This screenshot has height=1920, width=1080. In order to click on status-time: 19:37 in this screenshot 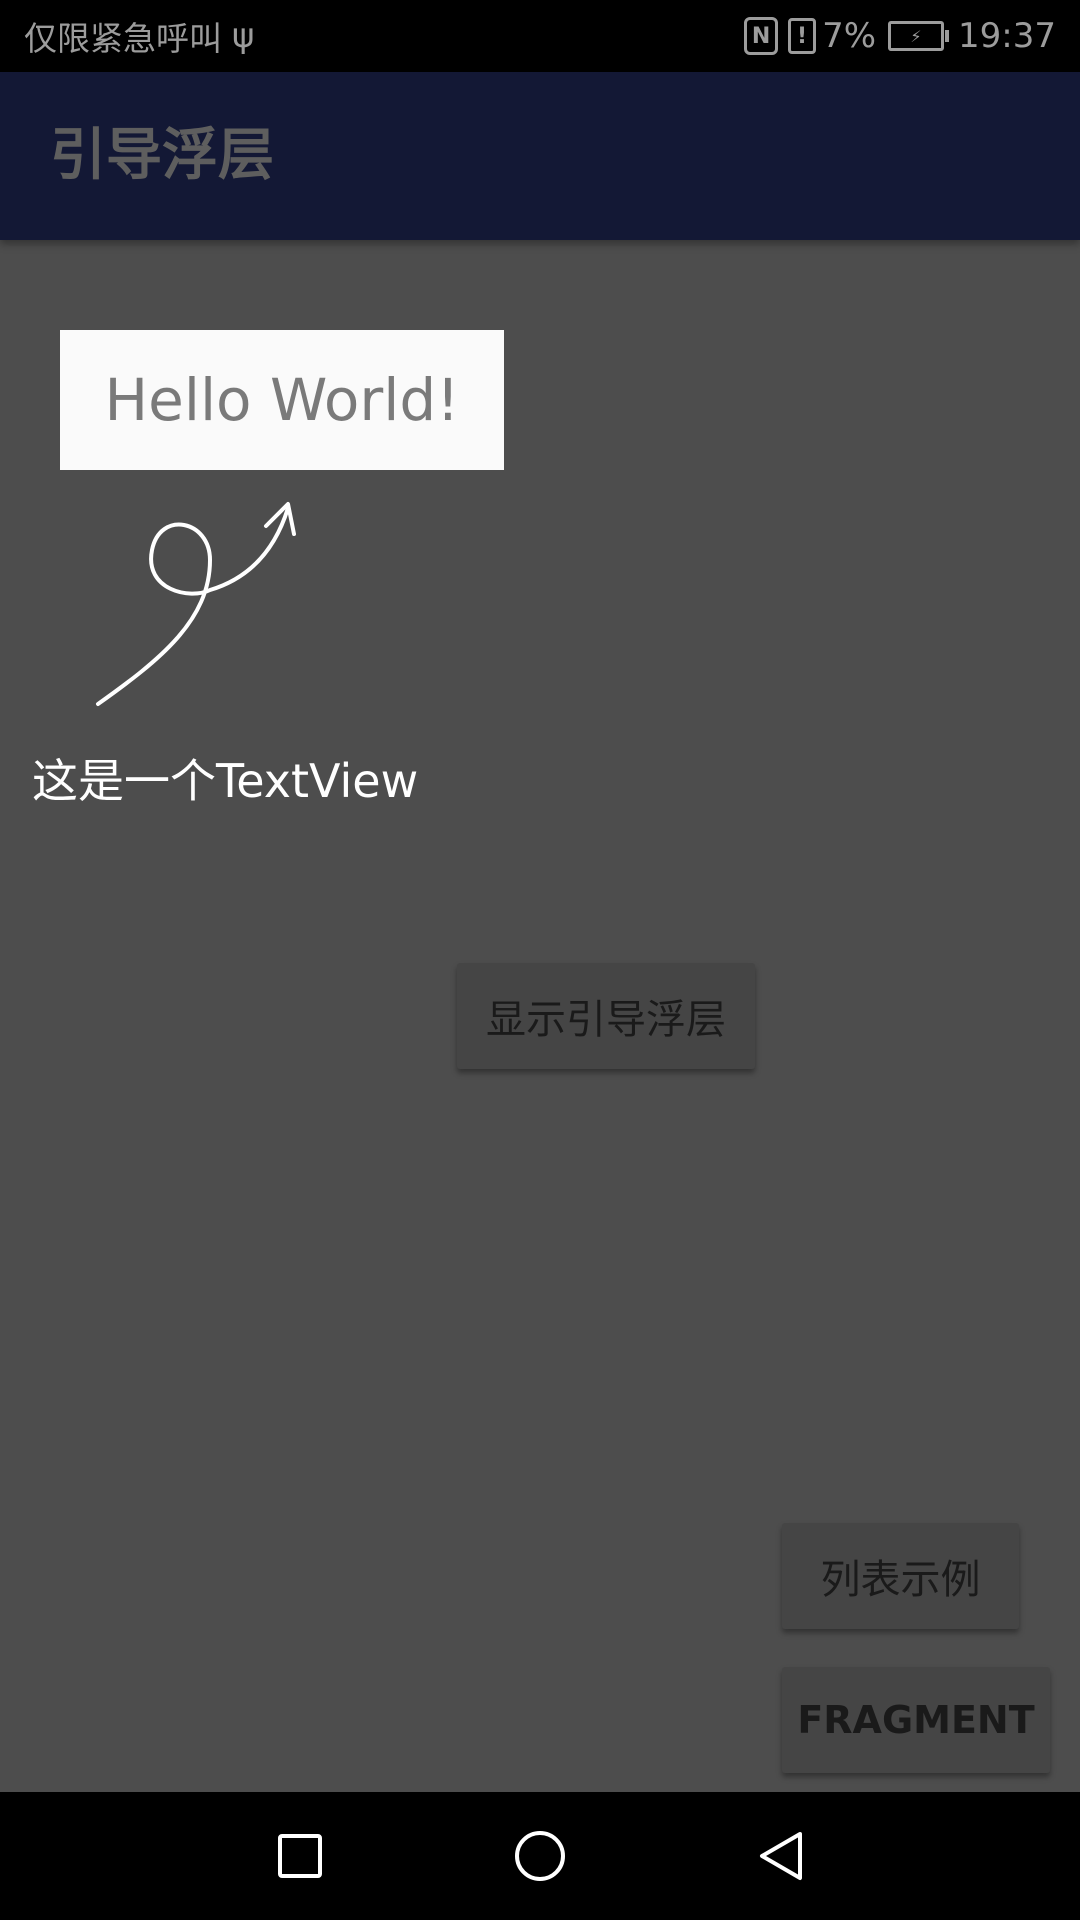, I will do `click(1007, 36)`.